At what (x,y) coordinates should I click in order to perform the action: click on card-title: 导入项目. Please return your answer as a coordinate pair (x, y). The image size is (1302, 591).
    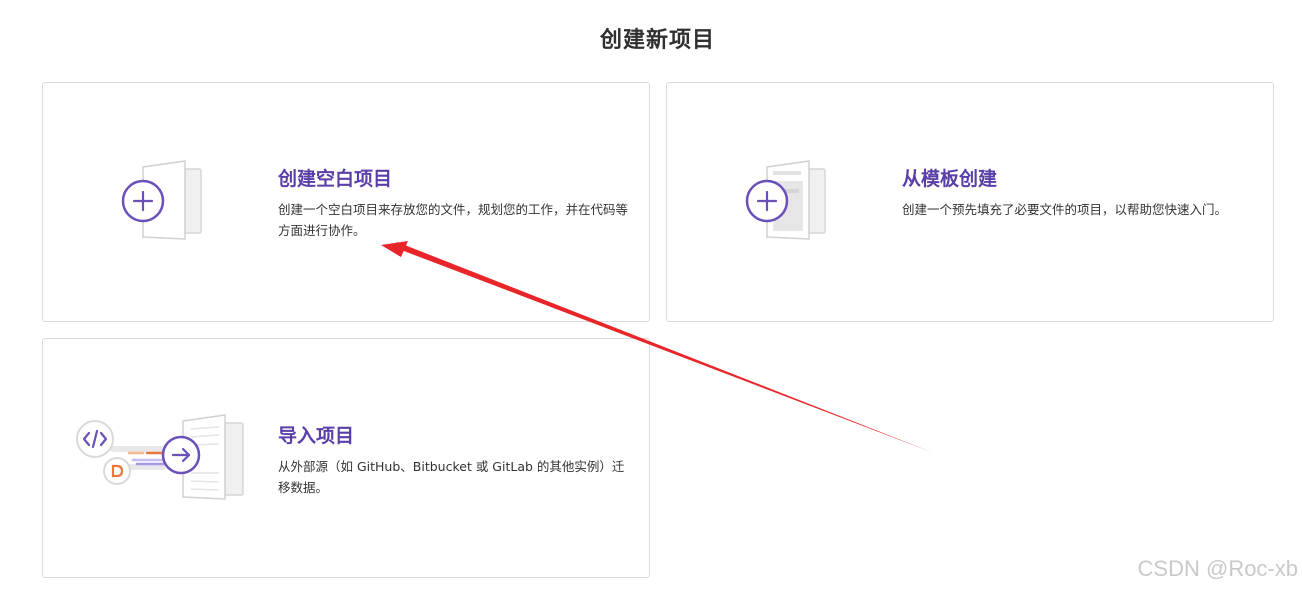
    Looking at the image, I should click on (316, 436).